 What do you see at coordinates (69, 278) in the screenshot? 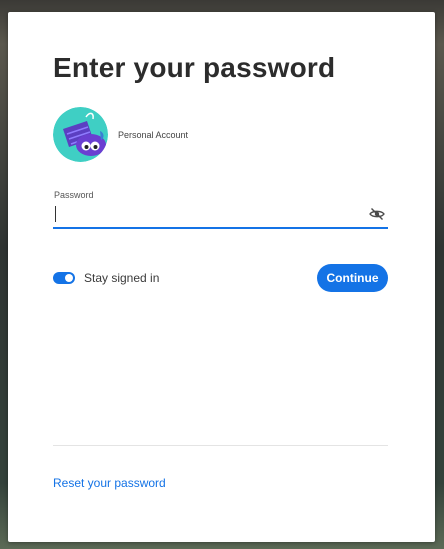
I see `toggle-knob` at bounding box center [69, 278].